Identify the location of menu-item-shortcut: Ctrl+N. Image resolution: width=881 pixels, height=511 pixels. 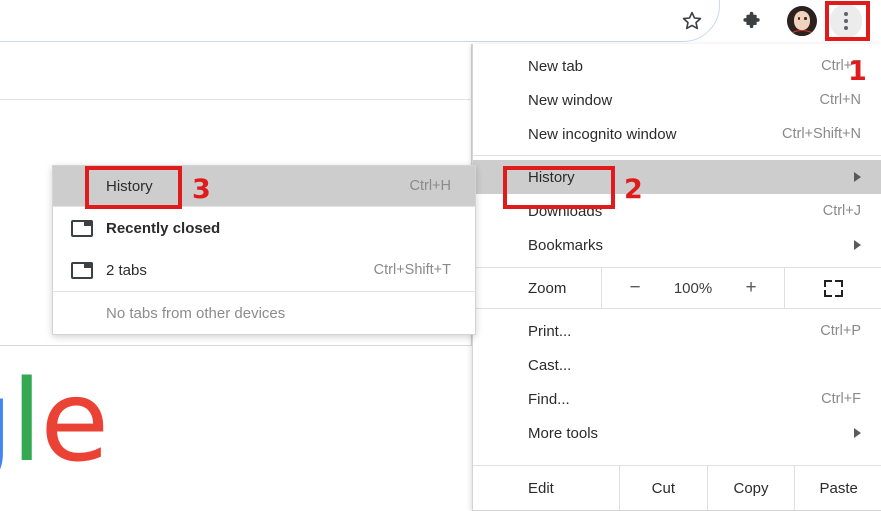
(840, 100).